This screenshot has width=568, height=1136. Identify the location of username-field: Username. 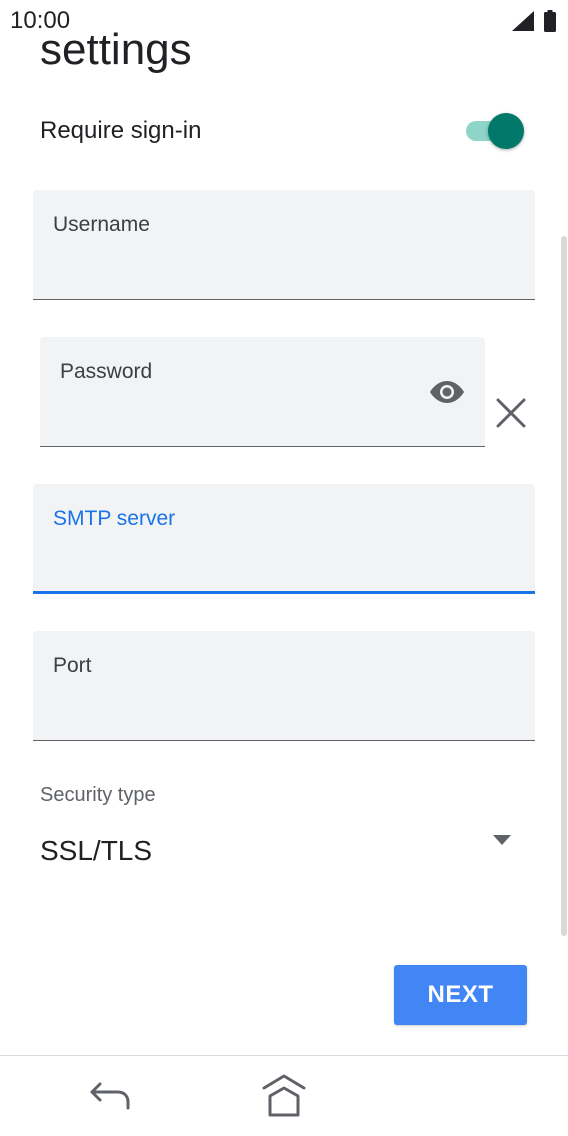
(284, 245).